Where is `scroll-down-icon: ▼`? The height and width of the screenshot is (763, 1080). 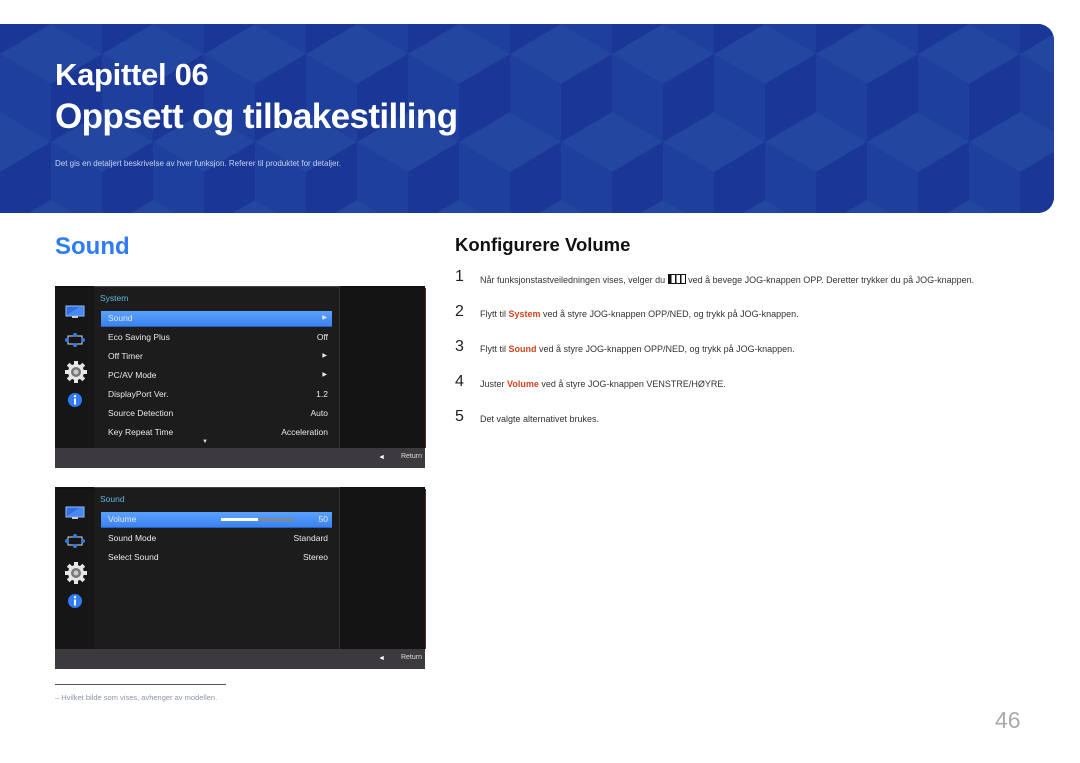
scroll-down-icon: ▼ is located at coordinates (205, 442).